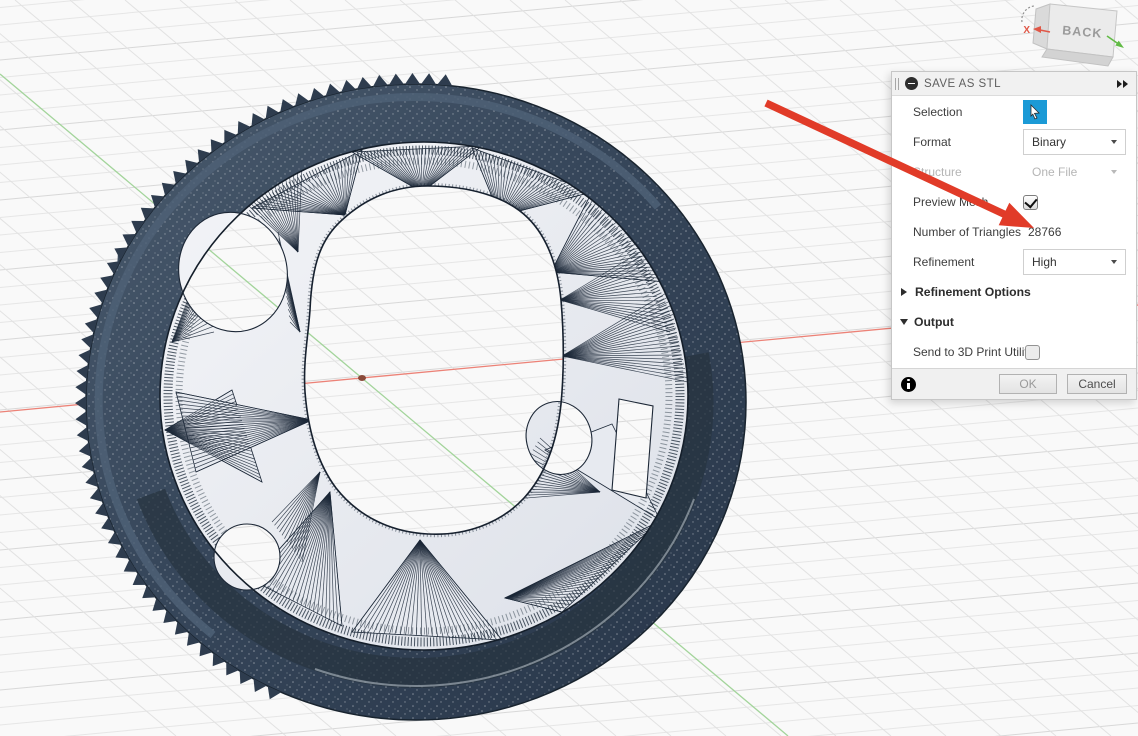 The width and height of the screenshot is (1138, 736). I want to click on refinement-label: Refinement, so click(944, 262).